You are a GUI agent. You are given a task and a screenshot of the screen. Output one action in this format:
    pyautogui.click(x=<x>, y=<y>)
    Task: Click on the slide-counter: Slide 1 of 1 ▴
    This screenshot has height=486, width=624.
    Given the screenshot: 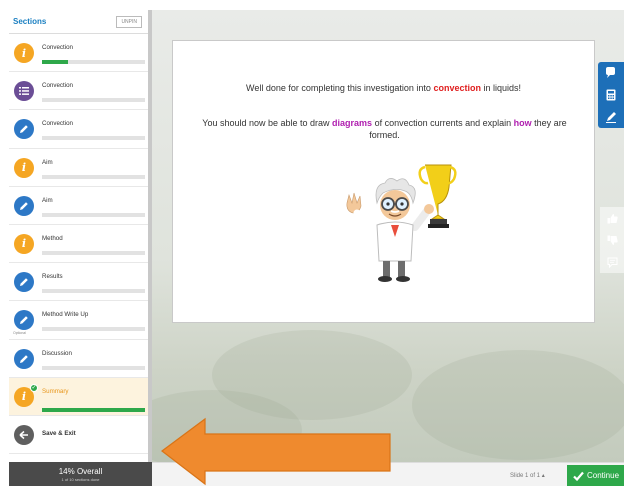 What is the action you would take?
    pyautogui.click(x=527, y=475)
    